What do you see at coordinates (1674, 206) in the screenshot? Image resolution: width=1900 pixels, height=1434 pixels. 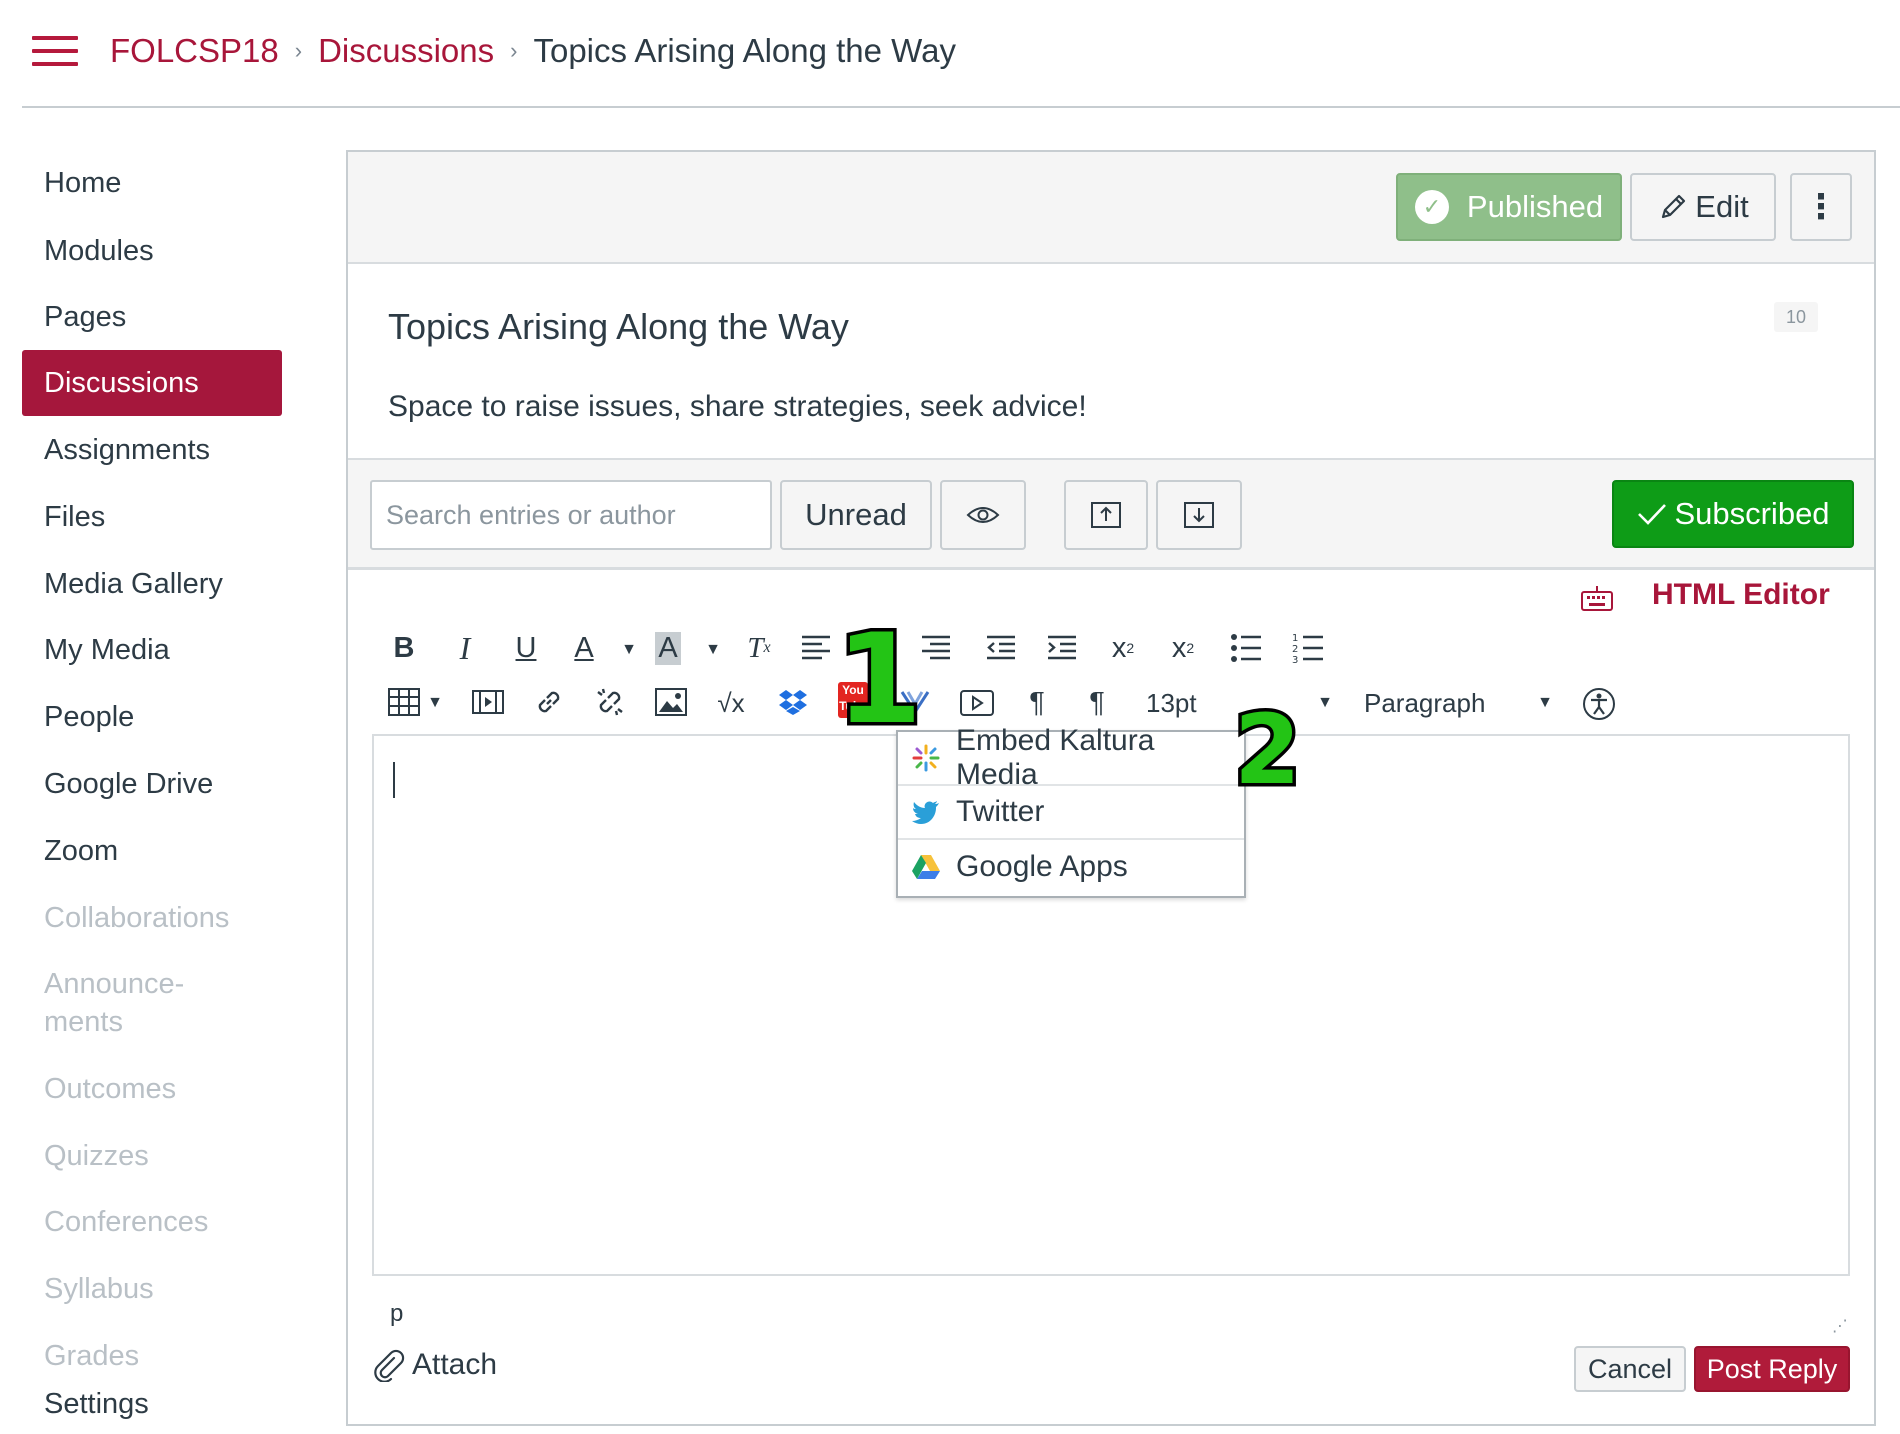 I see `pencil-icon` at bounding box center [1674, 206].